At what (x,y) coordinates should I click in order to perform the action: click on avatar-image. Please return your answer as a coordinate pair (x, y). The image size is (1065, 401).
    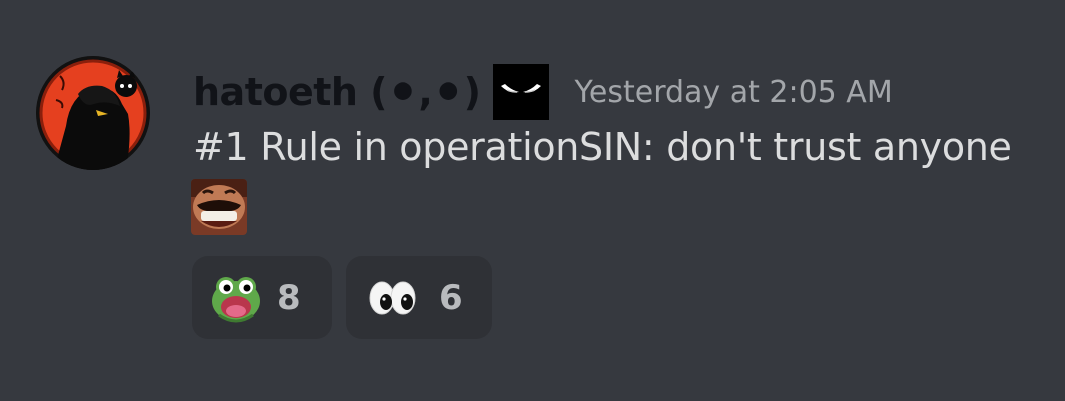
    Looking at the image, I should click on (93, 113).